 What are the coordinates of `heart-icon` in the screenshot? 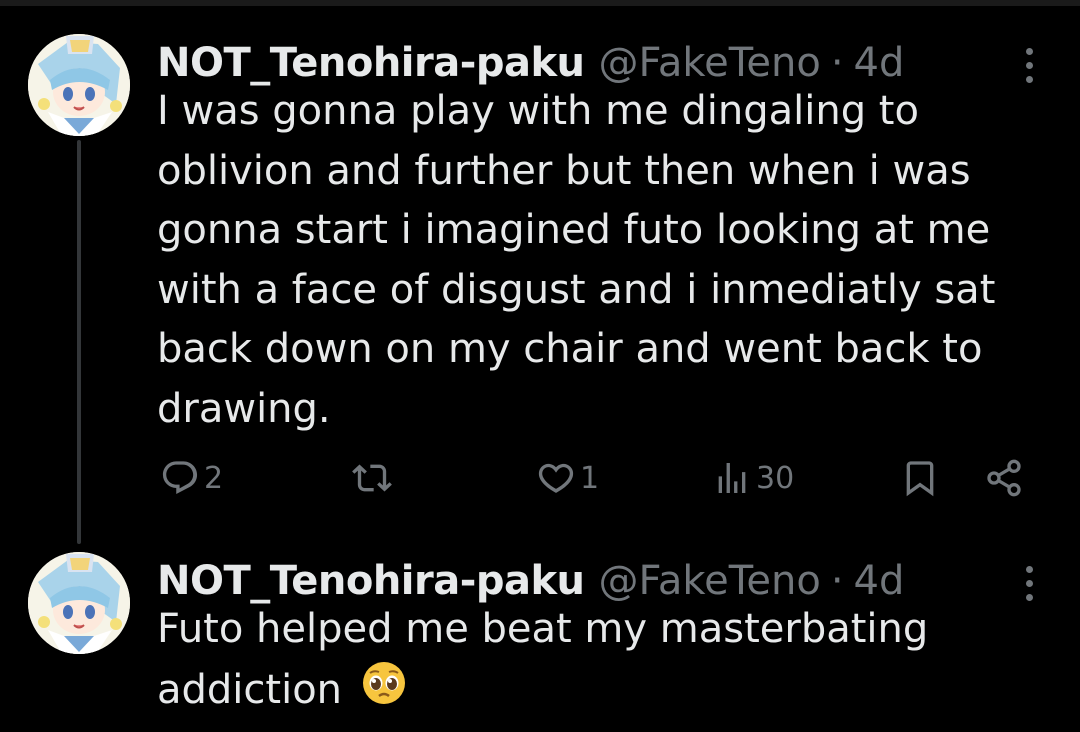 It's located at (556, 478).